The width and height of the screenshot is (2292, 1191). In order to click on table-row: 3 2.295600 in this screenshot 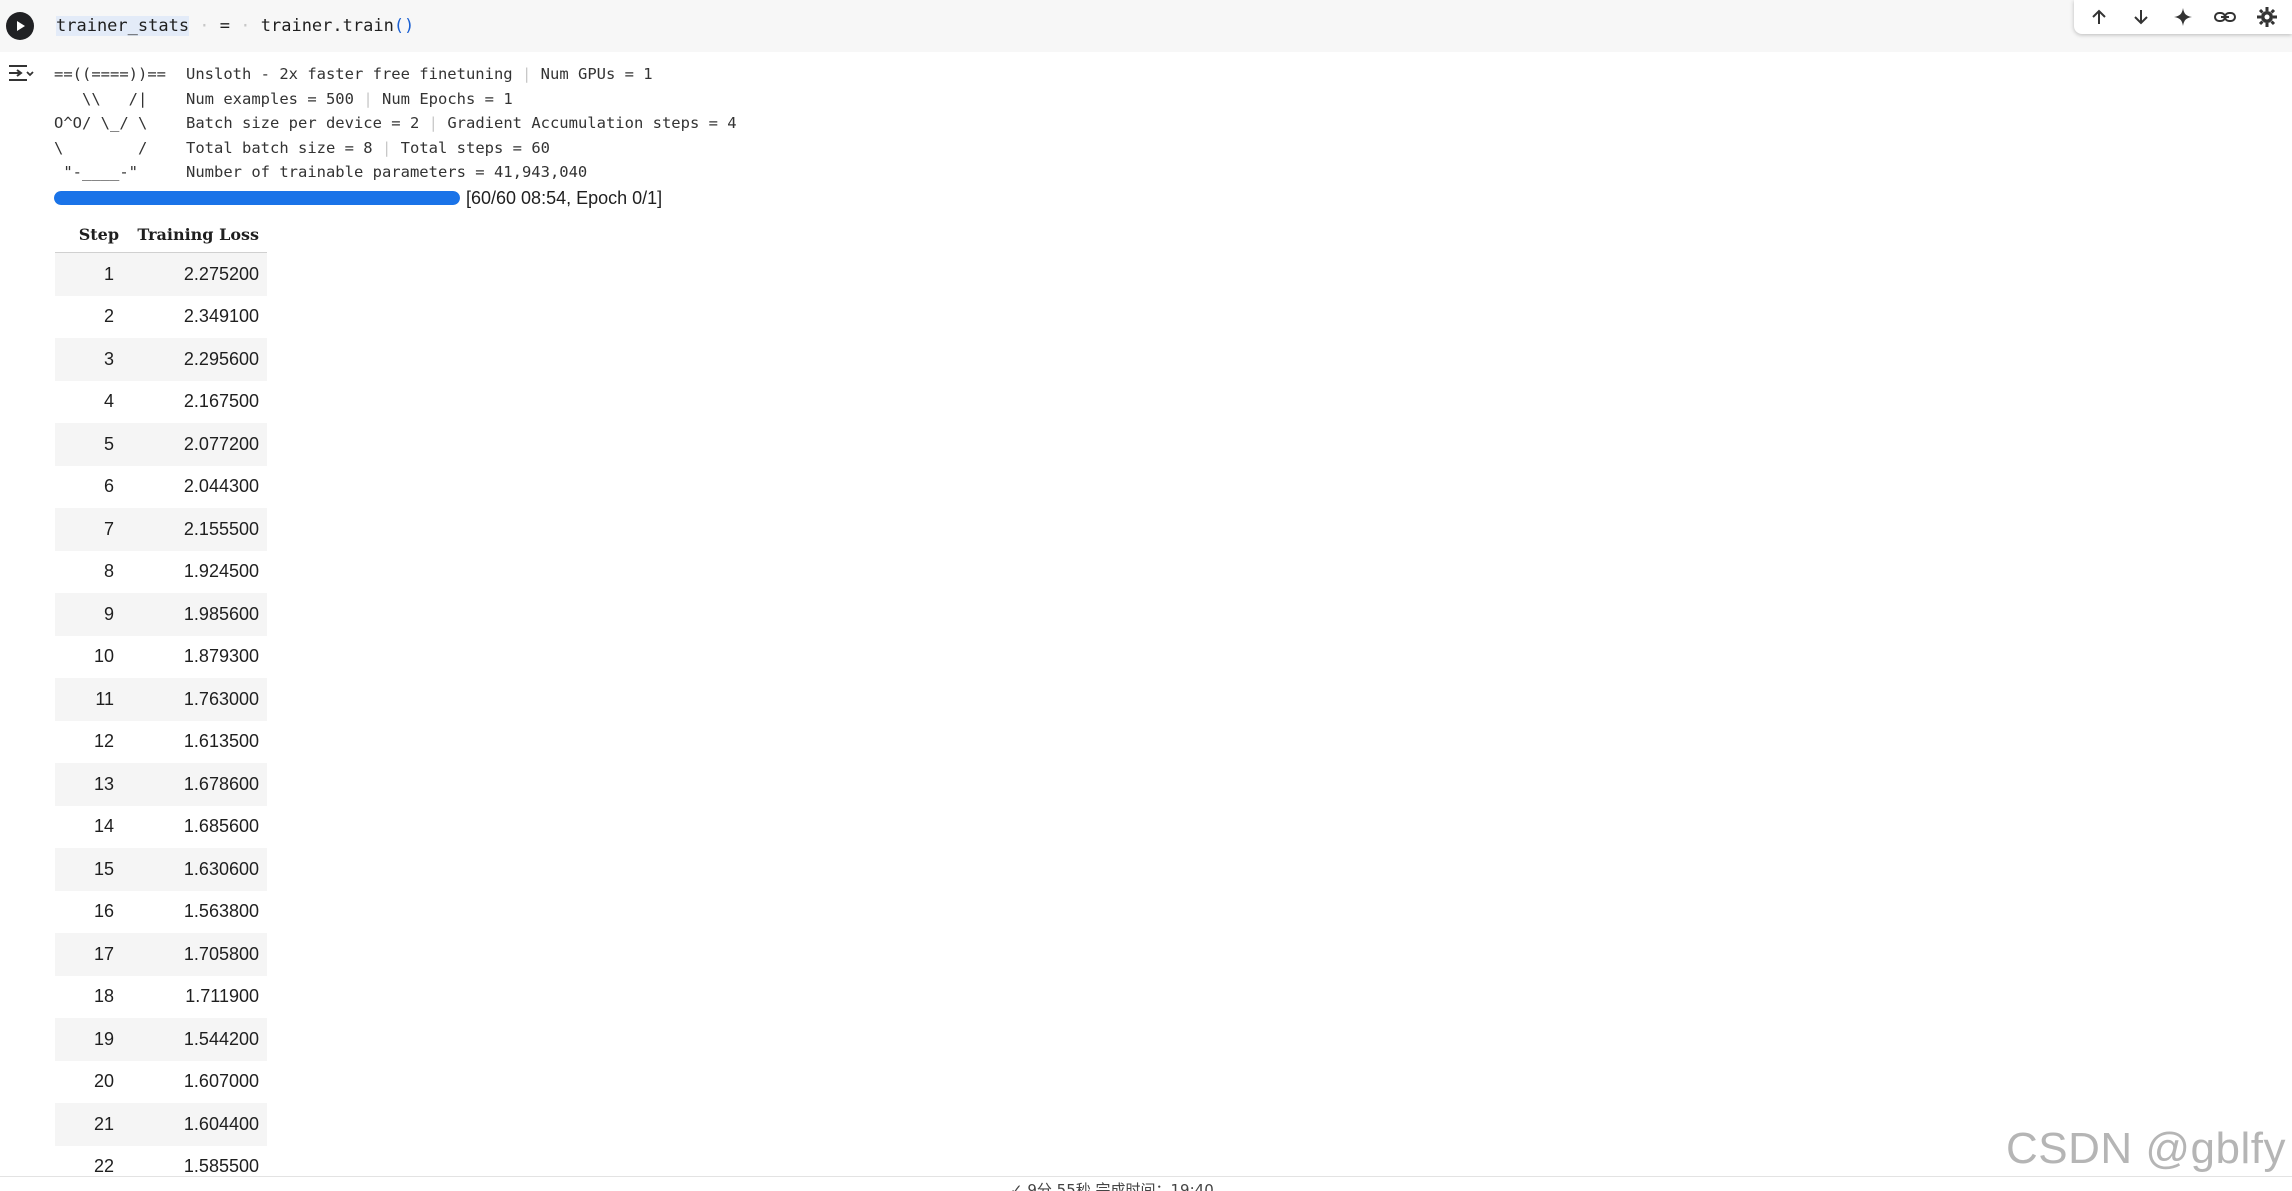, I will do `click(161, 359)`.